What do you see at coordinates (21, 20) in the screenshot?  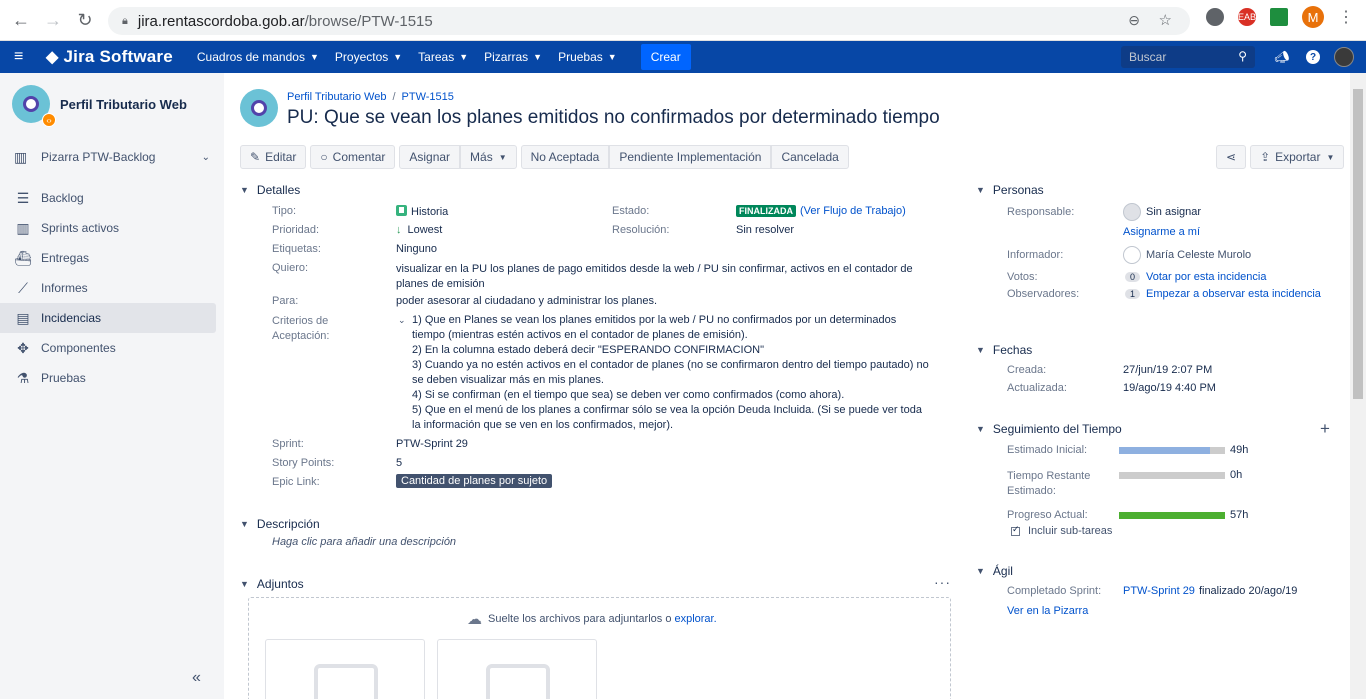 I see `back-icon: ←` at bounding box center [21, 20].